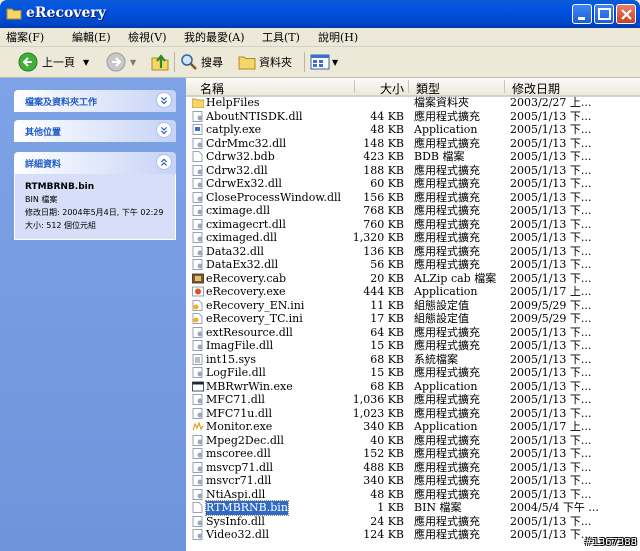 The image size is (640, 551). I want to click on file-type: ALZip cab 檔案, so click(455, 278).